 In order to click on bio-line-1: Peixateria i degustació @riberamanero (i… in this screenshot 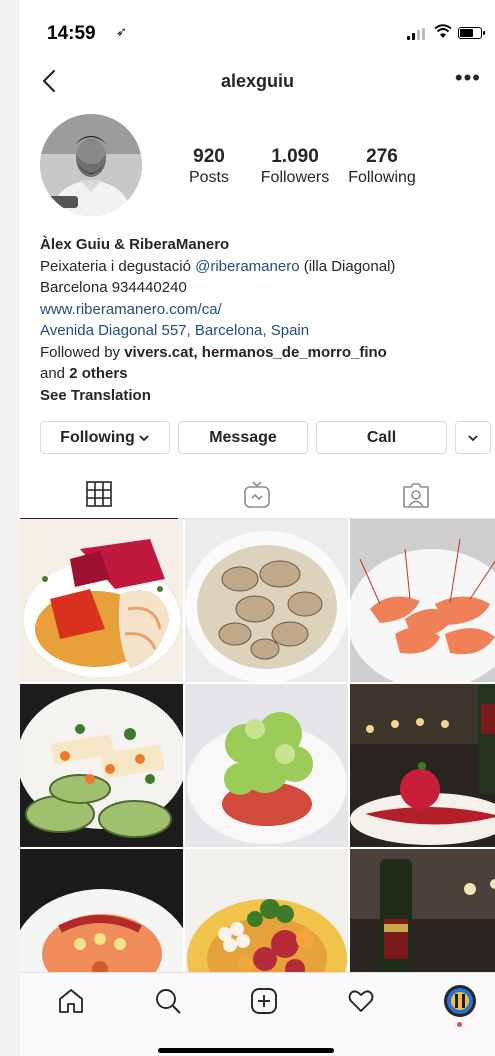, I will do `click(265, 267)`.